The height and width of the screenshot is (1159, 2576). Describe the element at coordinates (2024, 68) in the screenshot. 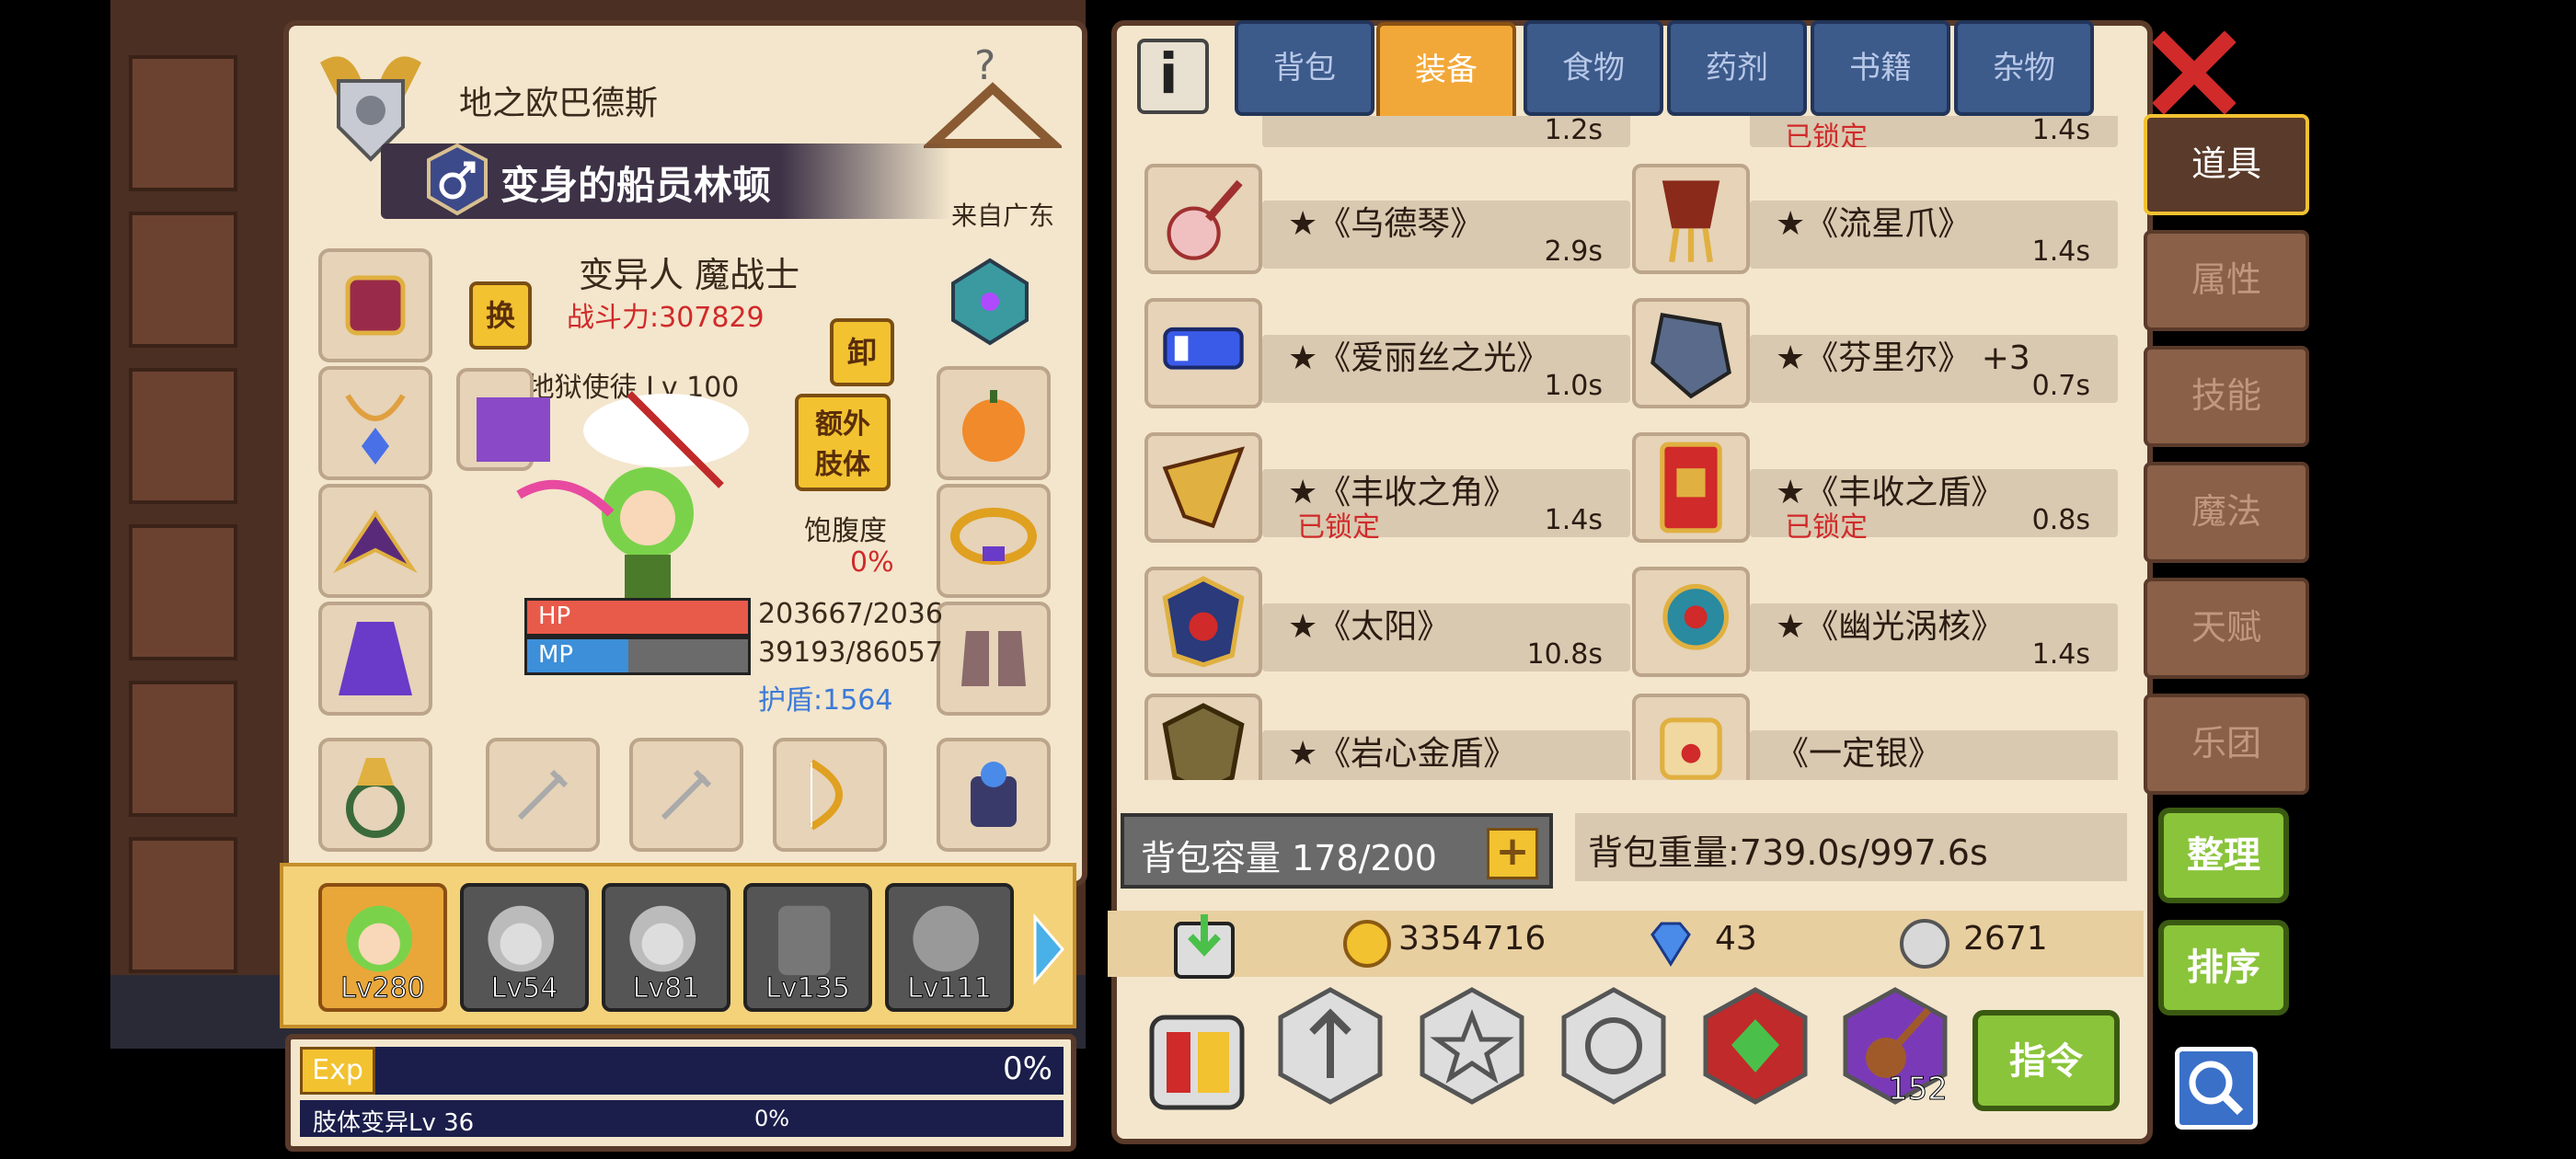

I see `tab-misc: 杂物` at that location.